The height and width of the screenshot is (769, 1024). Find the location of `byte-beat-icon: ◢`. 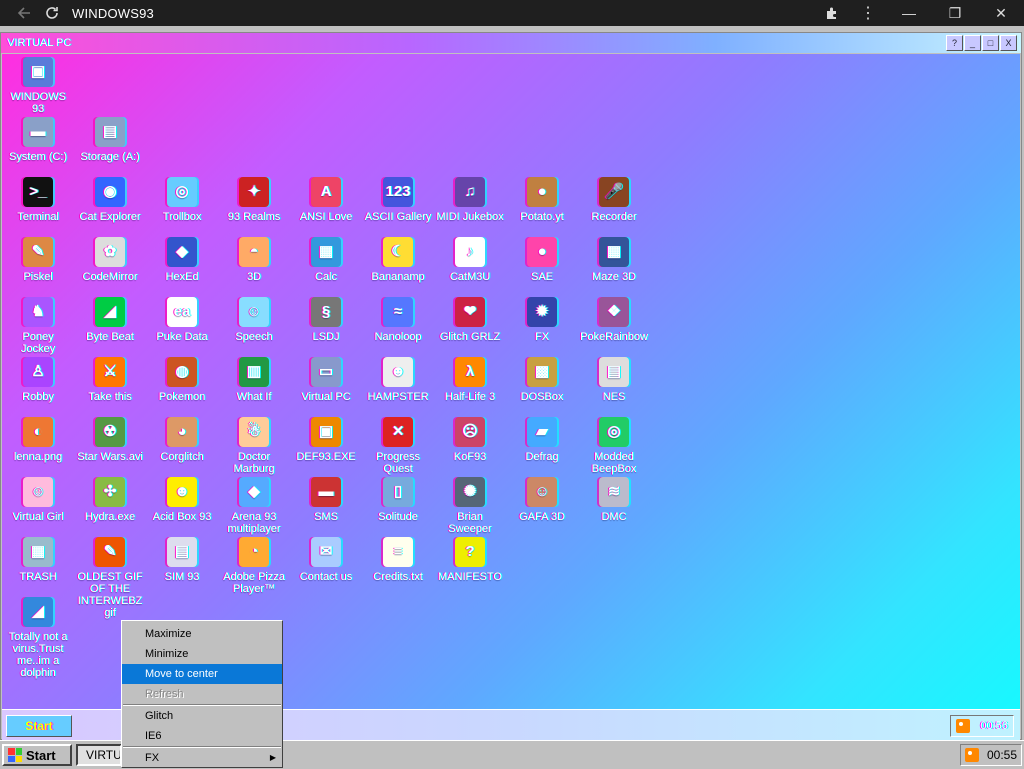

byte-beat-icon: ◢ is located at coordinates (110, 312).